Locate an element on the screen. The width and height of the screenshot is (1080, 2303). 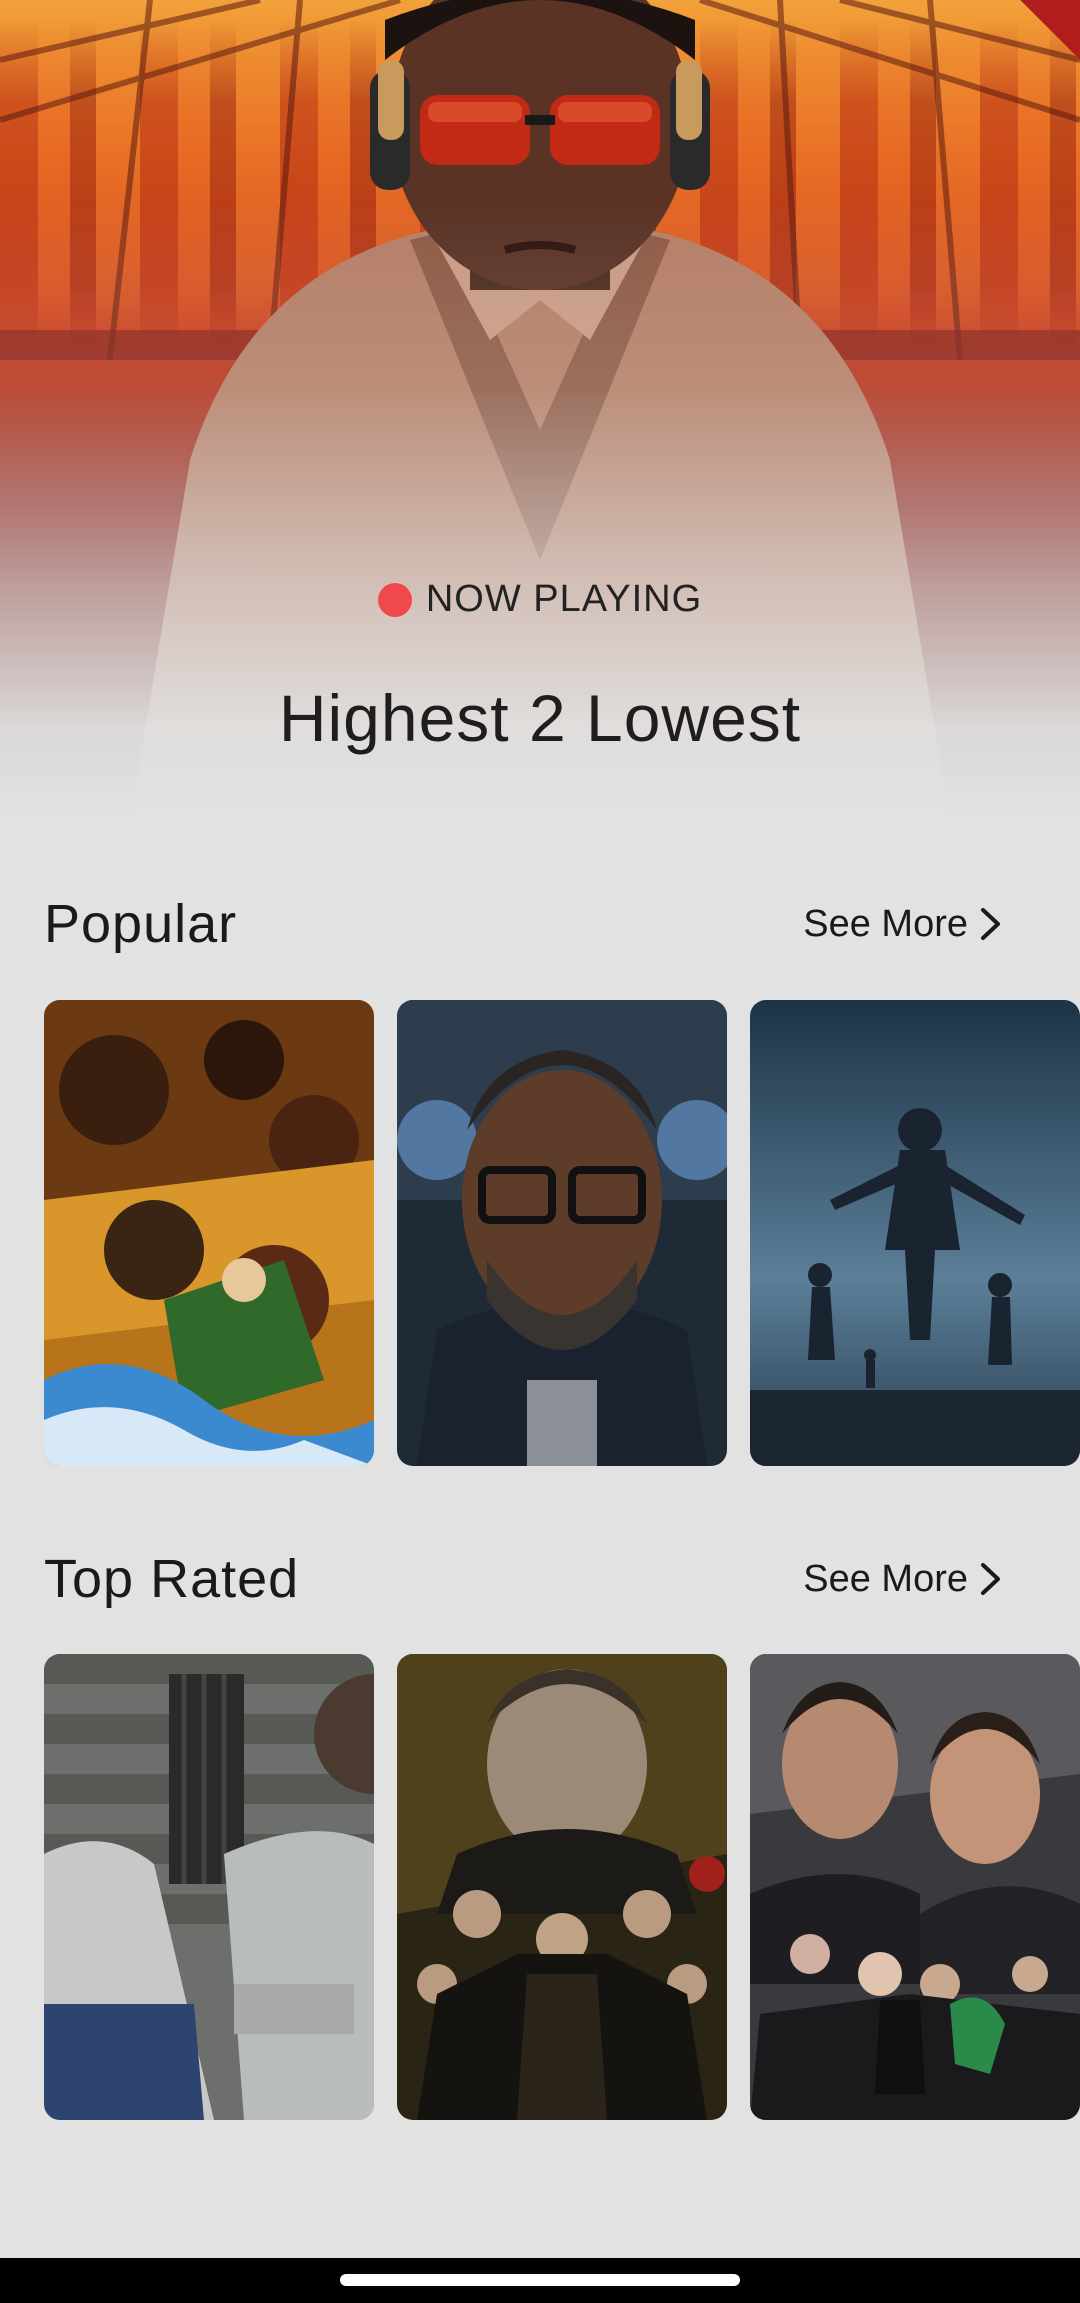
corner-ribbon is located at coordinates (1050, 30).